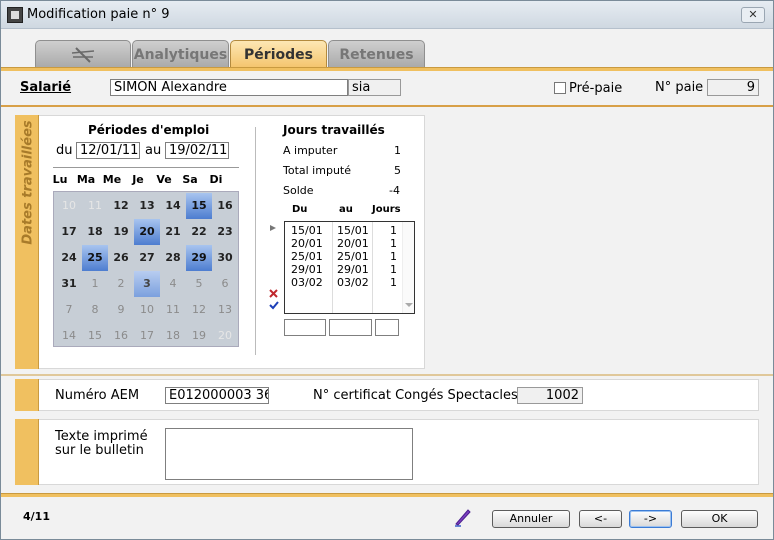 The height and width of the screenshot is (540, 774). Describe the element at coordinates (397, 150) in the screenshot. I see `a-imputer-value: 1` at that location.